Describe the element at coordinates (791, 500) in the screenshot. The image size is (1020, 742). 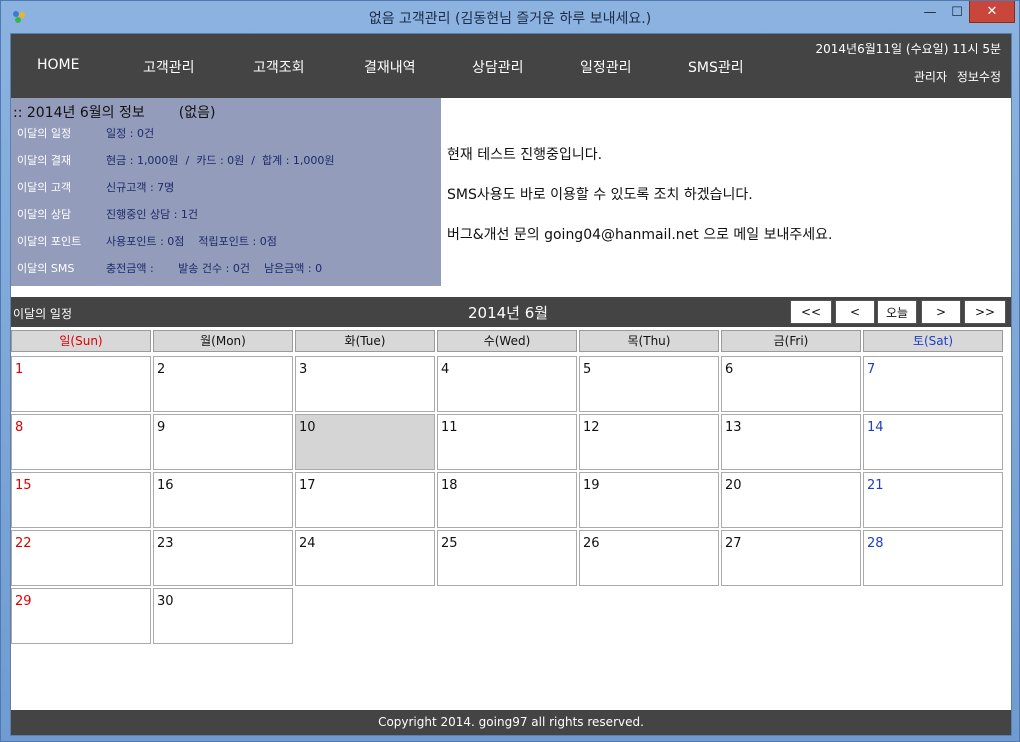
I see `calendar-day-cell: 20` at that location.